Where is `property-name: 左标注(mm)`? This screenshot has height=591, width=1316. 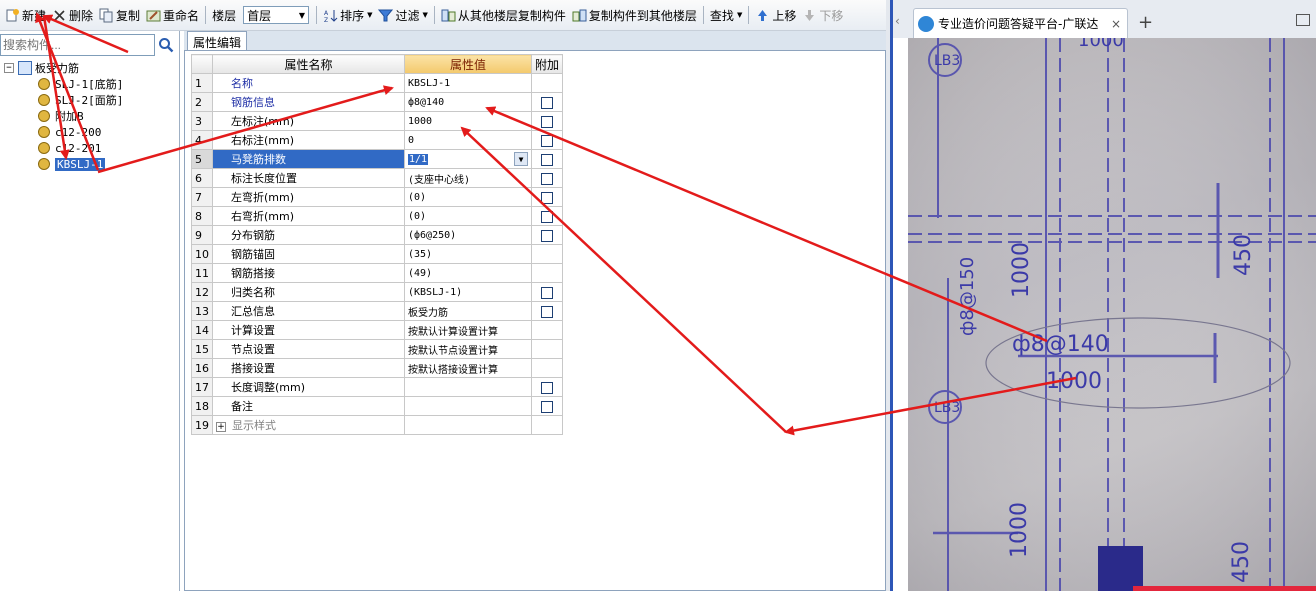
property-name: 左标注(mm) is located at coordinates (308, 121).